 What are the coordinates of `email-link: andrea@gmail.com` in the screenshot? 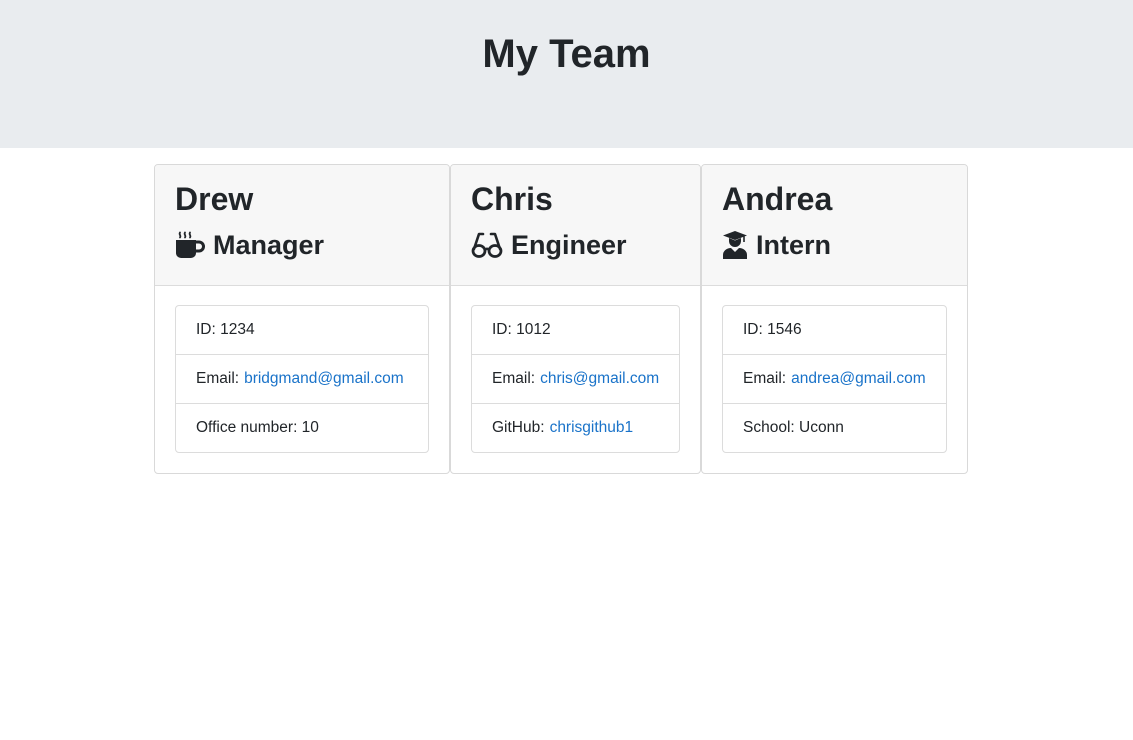 It's located at (858, 379).